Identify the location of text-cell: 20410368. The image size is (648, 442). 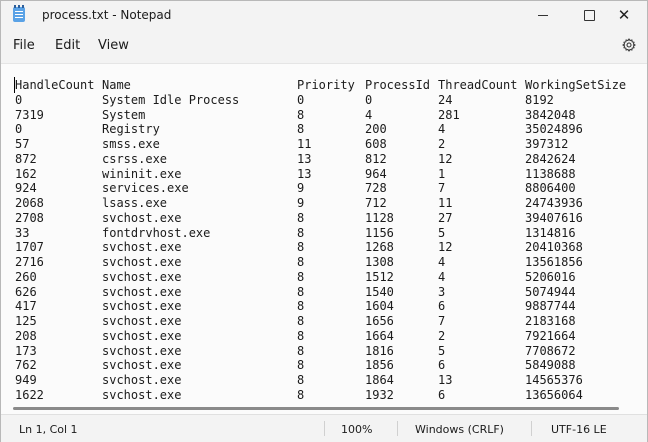
(554, 247).